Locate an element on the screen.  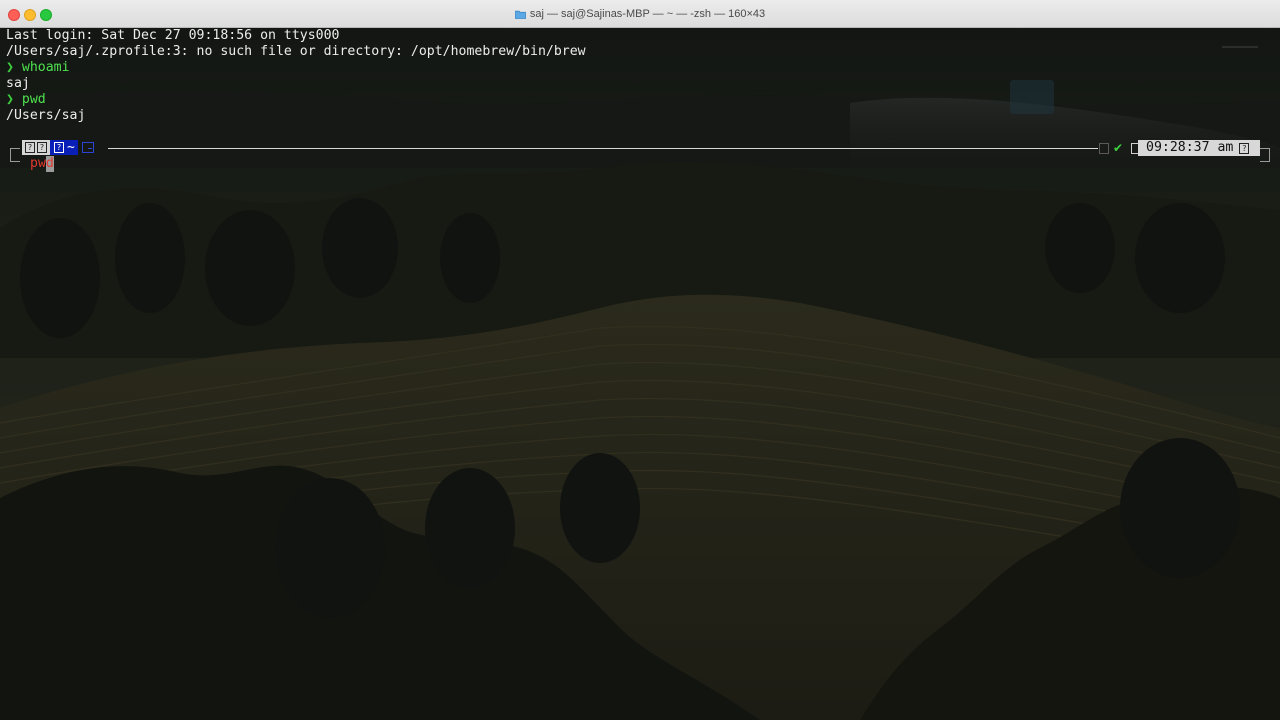
current-directory: ~ is located at coordinates (71, 147).